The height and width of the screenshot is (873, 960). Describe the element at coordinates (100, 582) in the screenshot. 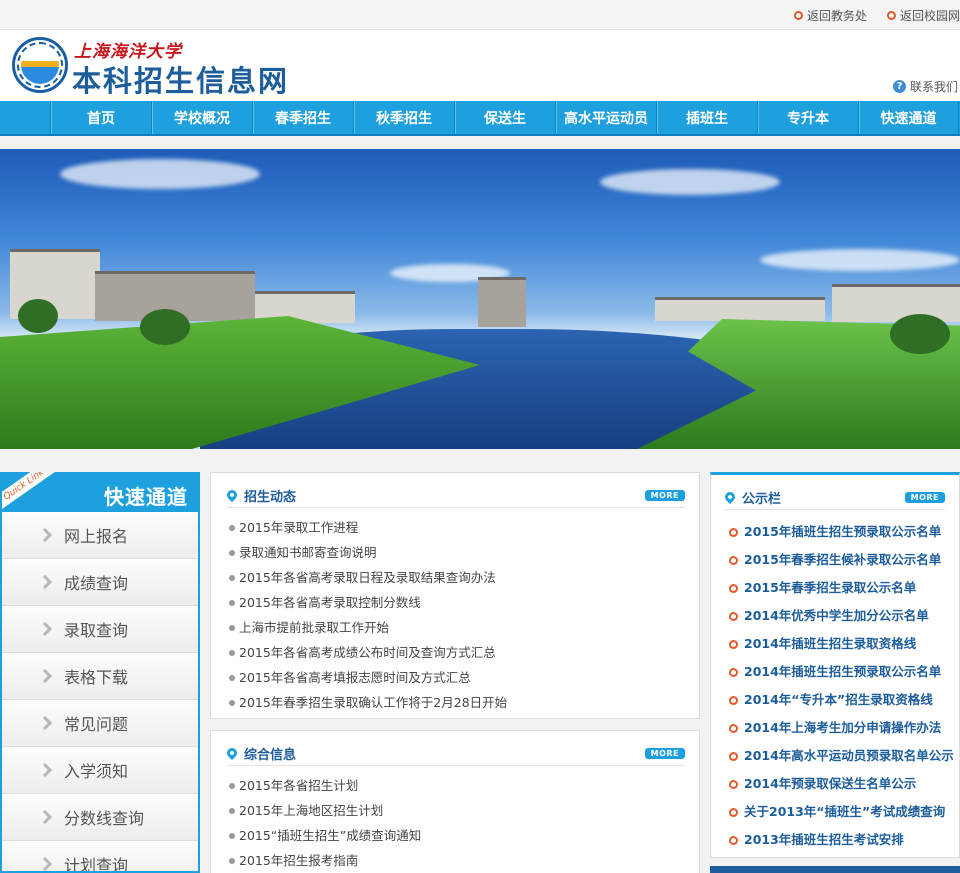

I see `quick-item-score-query: 成绩查询` at that location.